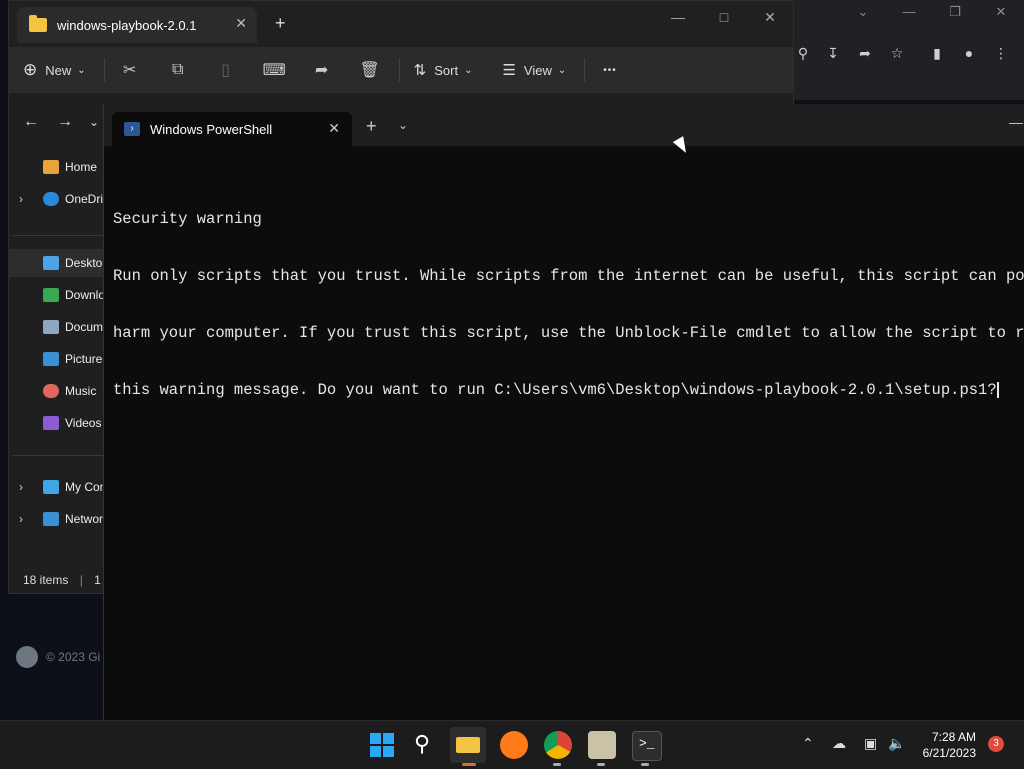 The width and height of the screenshot is (1024, 769). I want to click on warning-heading: Security warning, so click(187, 219).